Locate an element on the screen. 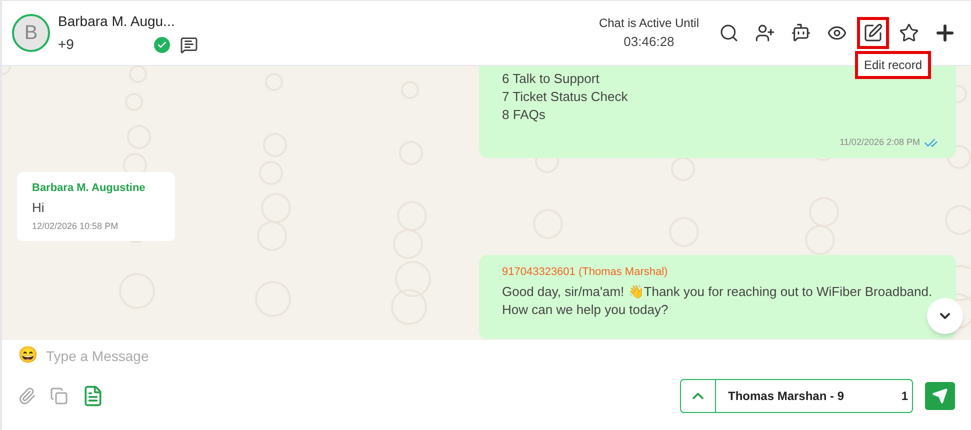 Image resolution: width=971 pixels, height=430 pixels. sender-name: 917043323601 (Thomas Marshal) is located at coordinates (585, 272).